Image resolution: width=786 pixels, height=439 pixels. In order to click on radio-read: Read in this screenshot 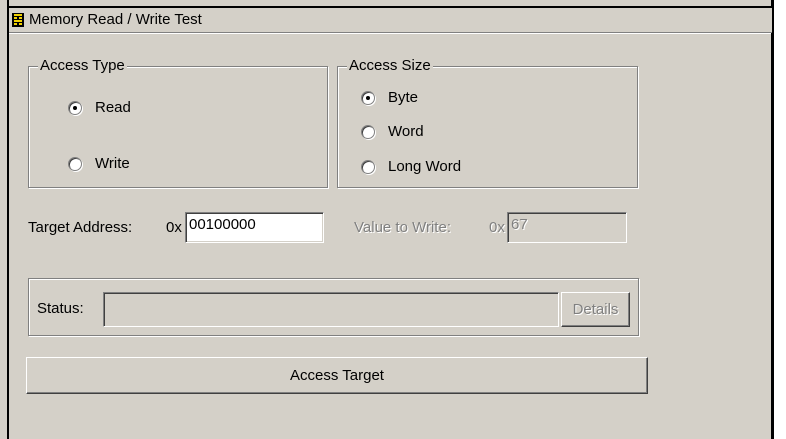, I will do `click(99, 107)`.